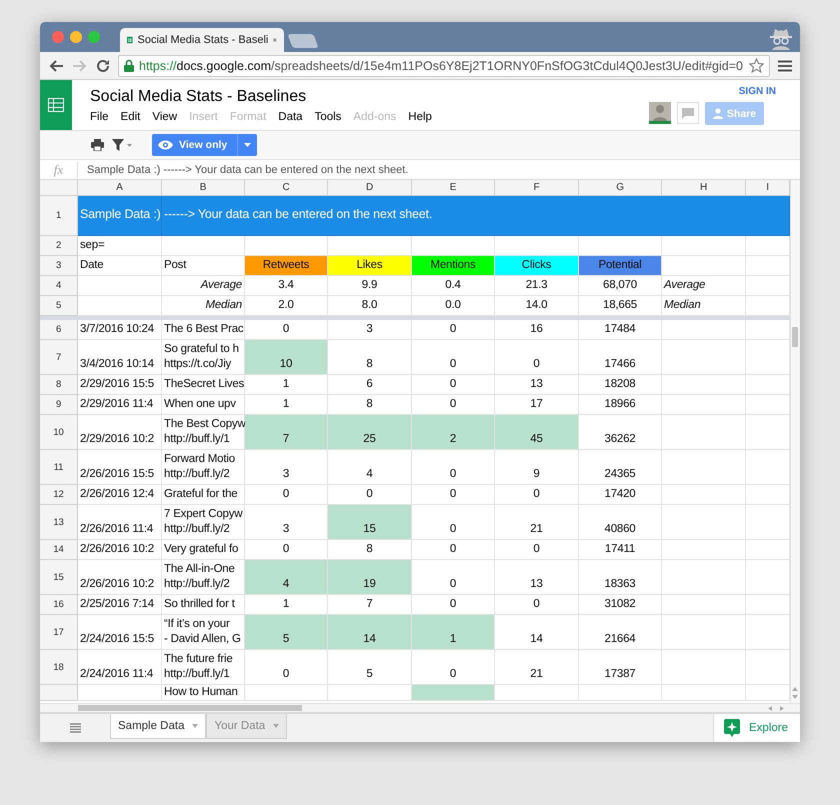 The image size is (840, 805). Describe the element at coordinates (785, 66) in the screenshot. I see `menu-icon` at that location.